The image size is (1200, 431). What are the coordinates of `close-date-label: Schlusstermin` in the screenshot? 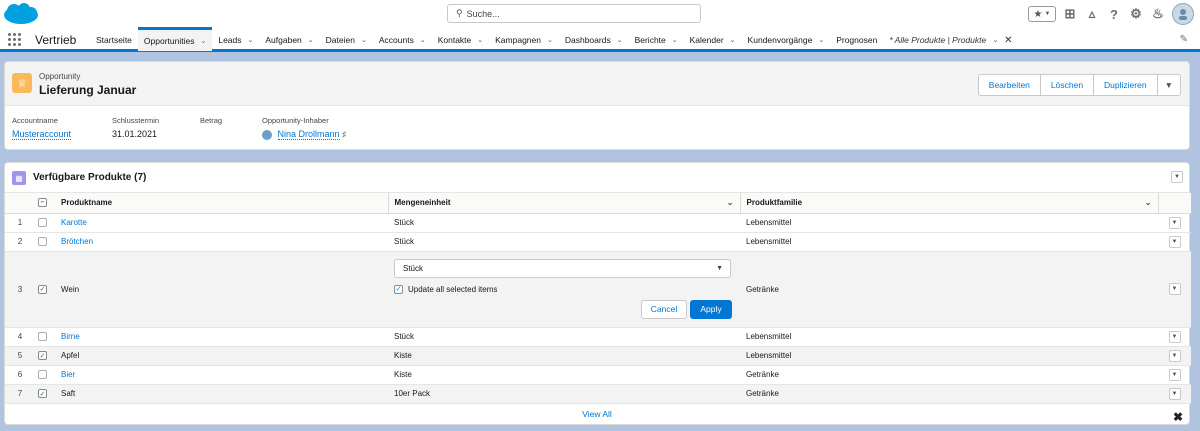 It's located at (136, 120).